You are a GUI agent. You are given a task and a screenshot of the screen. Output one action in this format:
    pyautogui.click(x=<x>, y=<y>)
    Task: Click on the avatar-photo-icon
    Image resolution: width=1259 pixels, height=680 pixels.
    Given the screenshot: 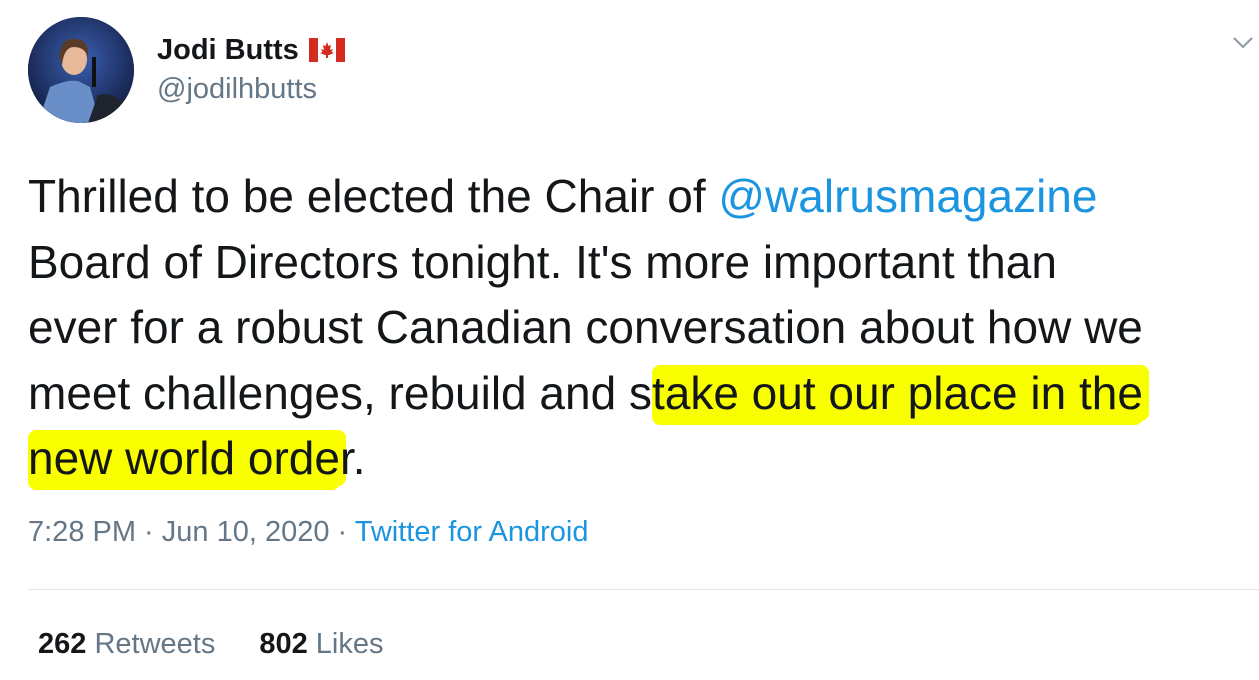 What is the action you would take?
    pyautogui.click(x=81, y=70)
    